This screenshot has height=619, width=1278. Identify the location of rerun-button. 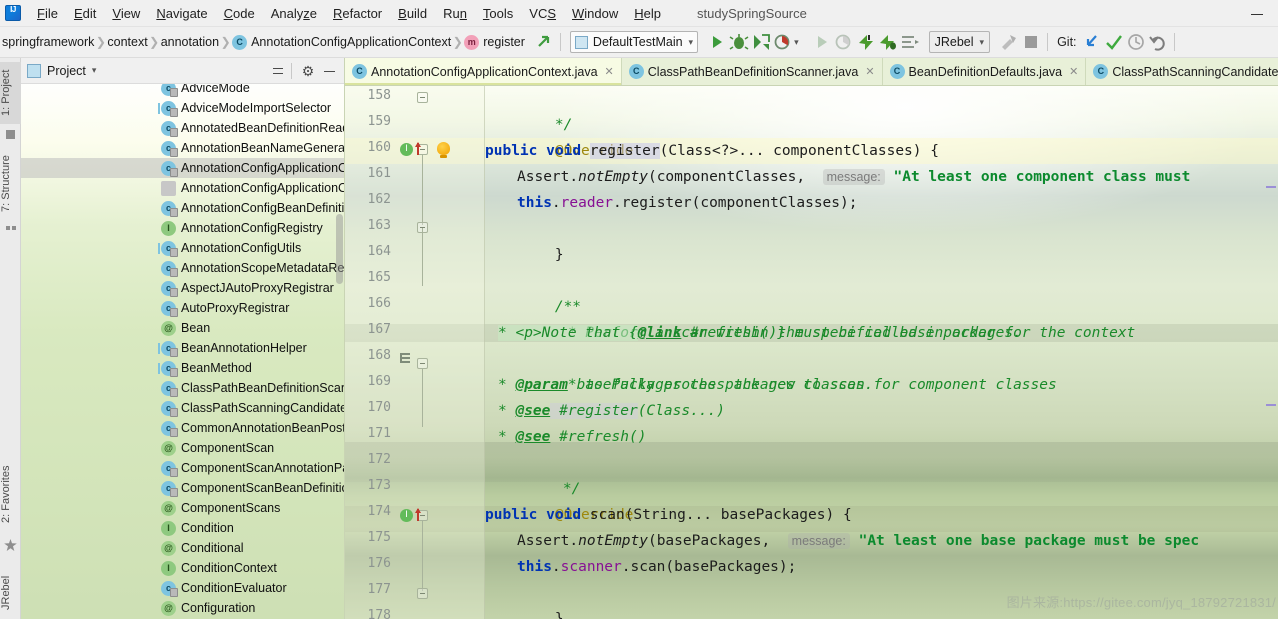
(822, 42).